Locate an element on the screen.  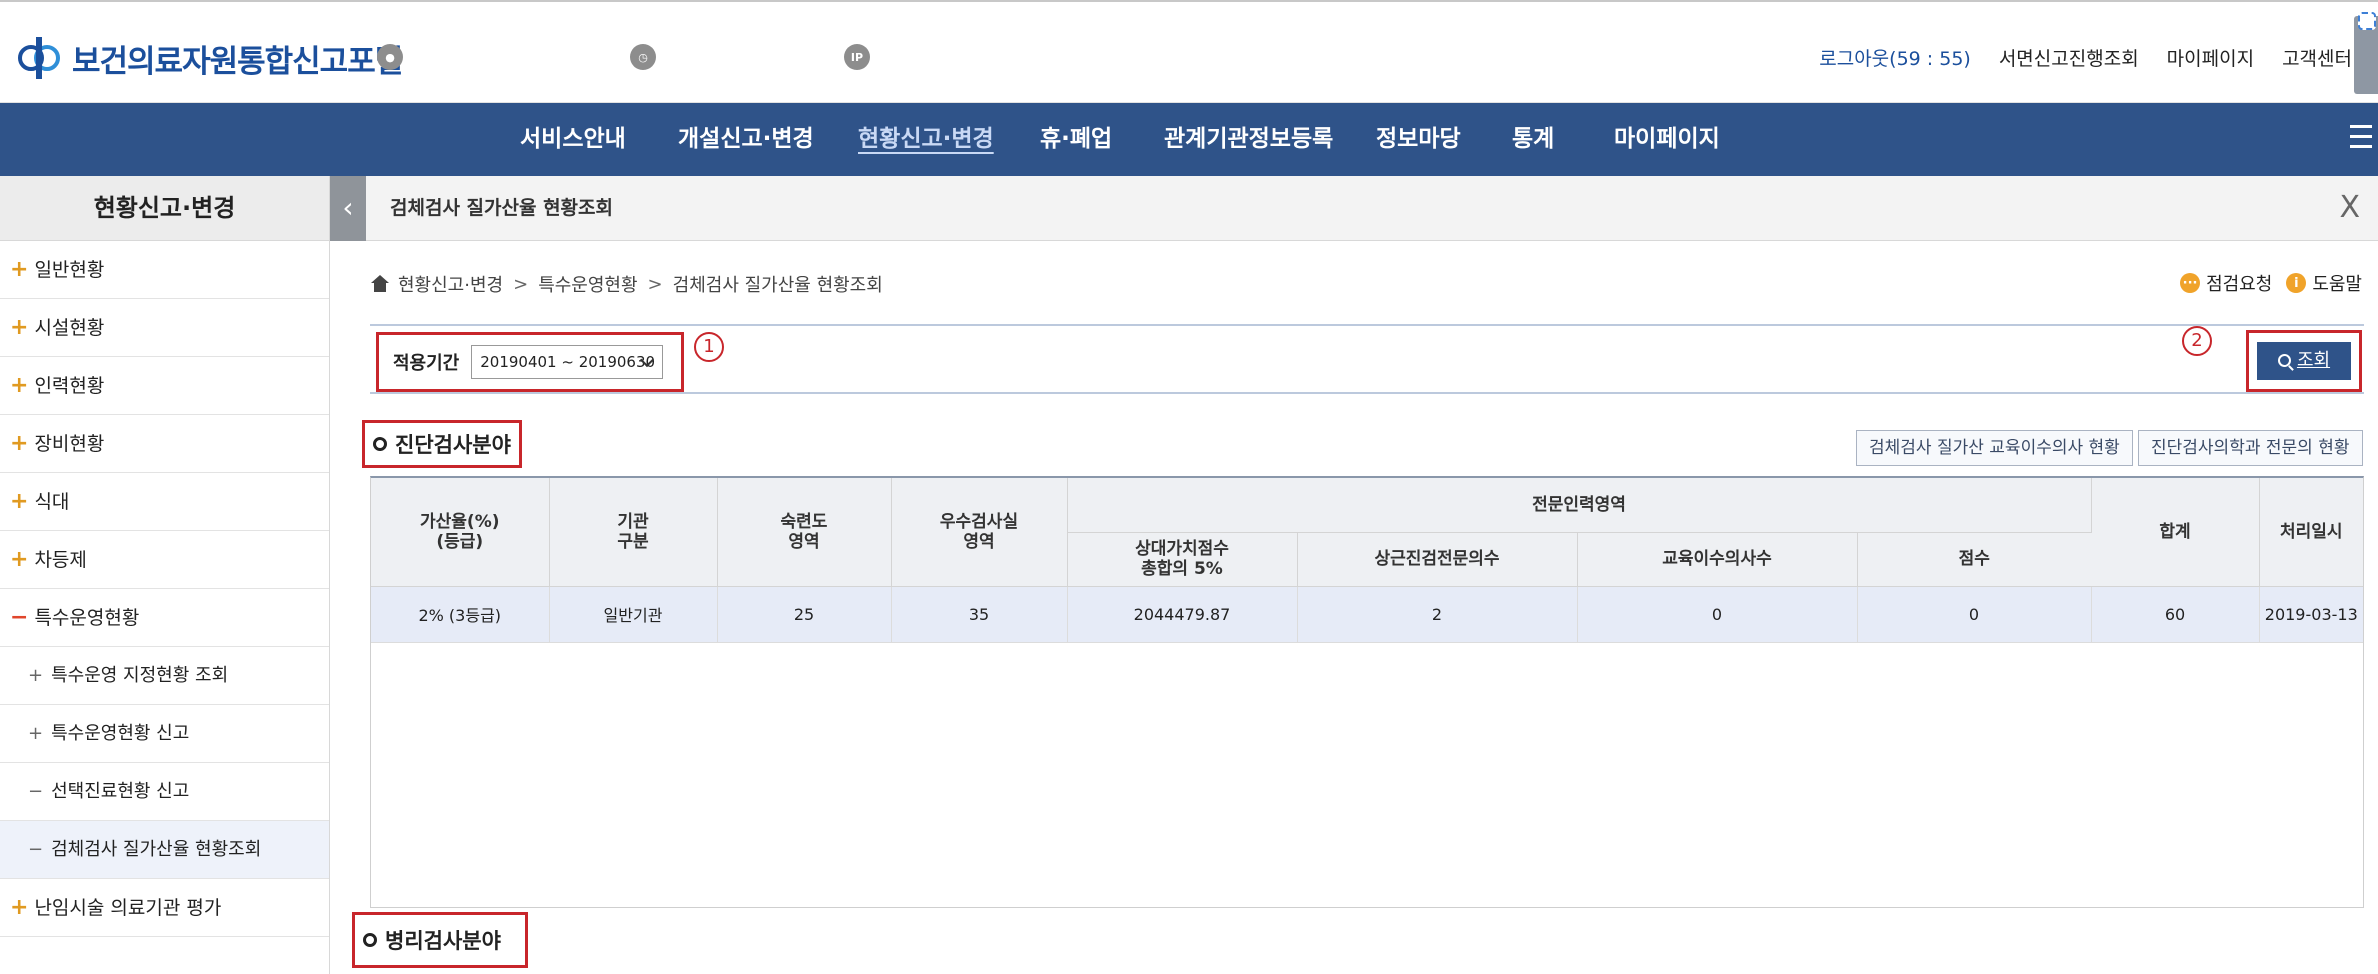
sidebar-item-differential: + 차등제 is located at coordinates (164, 560).